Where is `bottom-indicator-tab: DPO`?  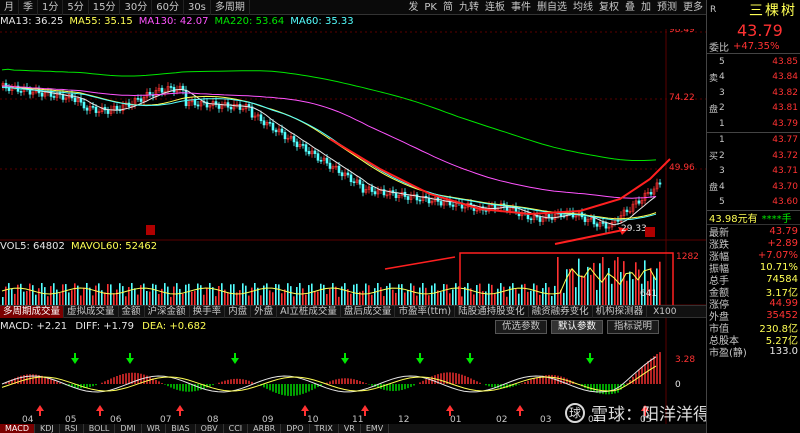 bottom-indicator-tab: DPO is located at coordinates (295, 428).